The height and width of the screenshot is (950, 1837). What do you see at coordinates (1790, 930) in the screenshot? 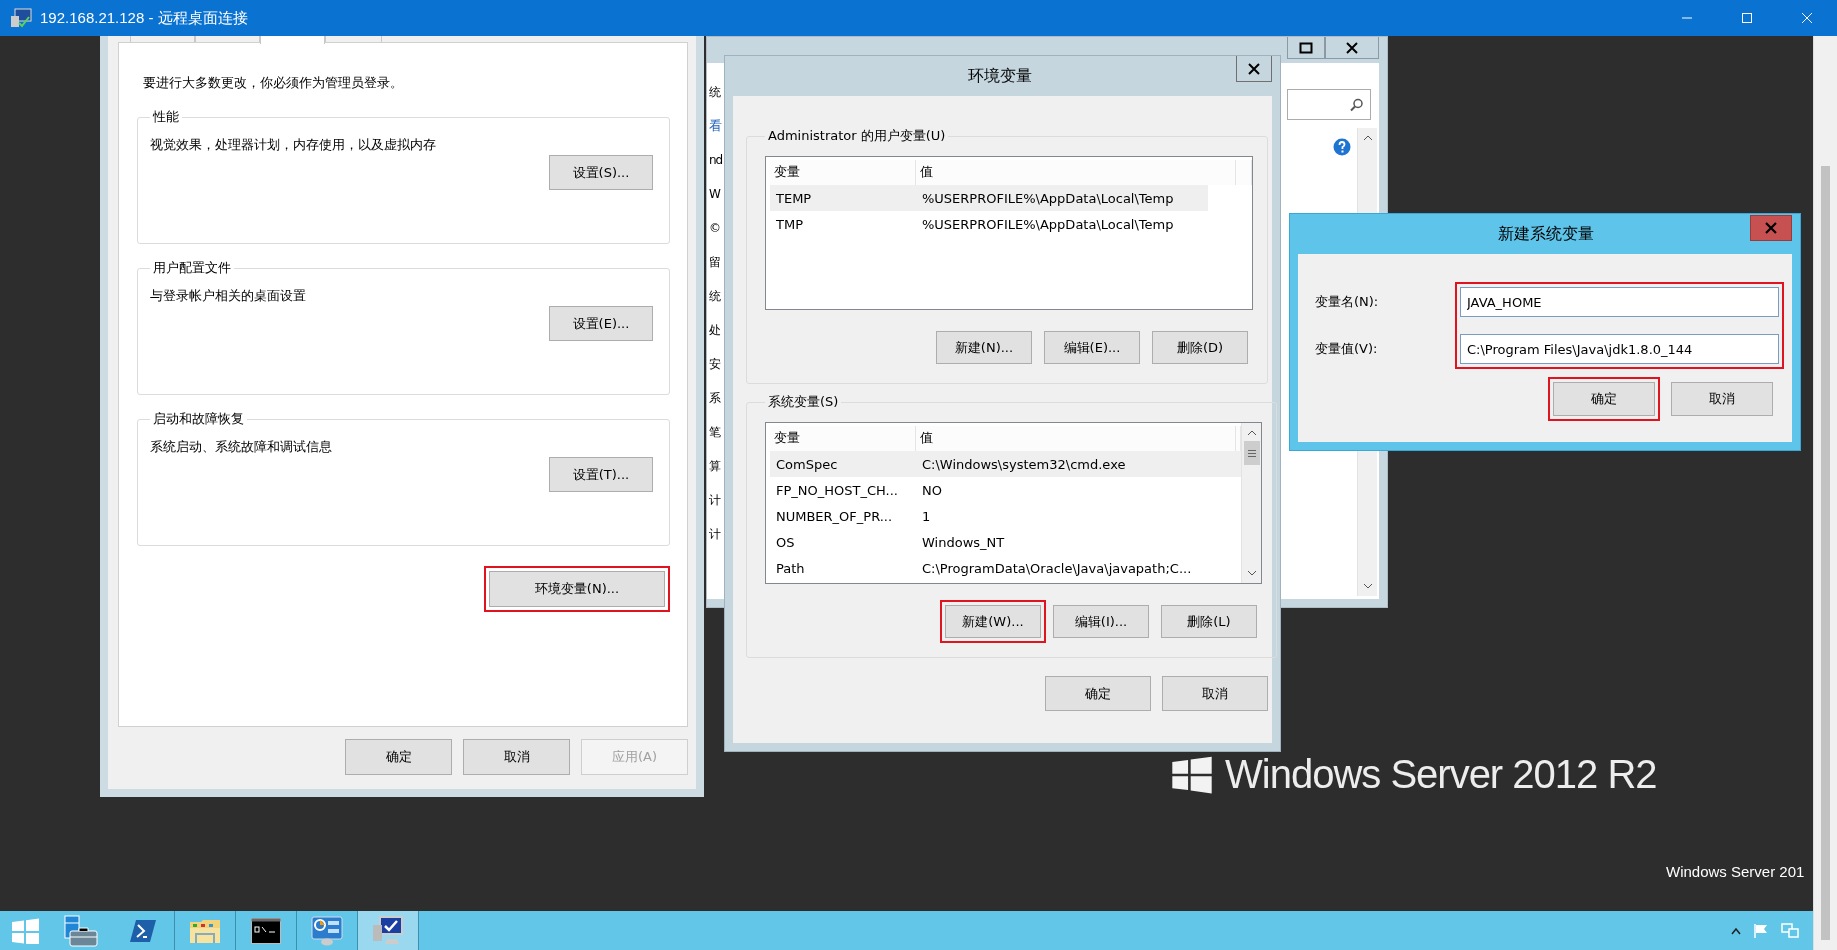
I see `network-icon` at bounding box center [1790, 930].